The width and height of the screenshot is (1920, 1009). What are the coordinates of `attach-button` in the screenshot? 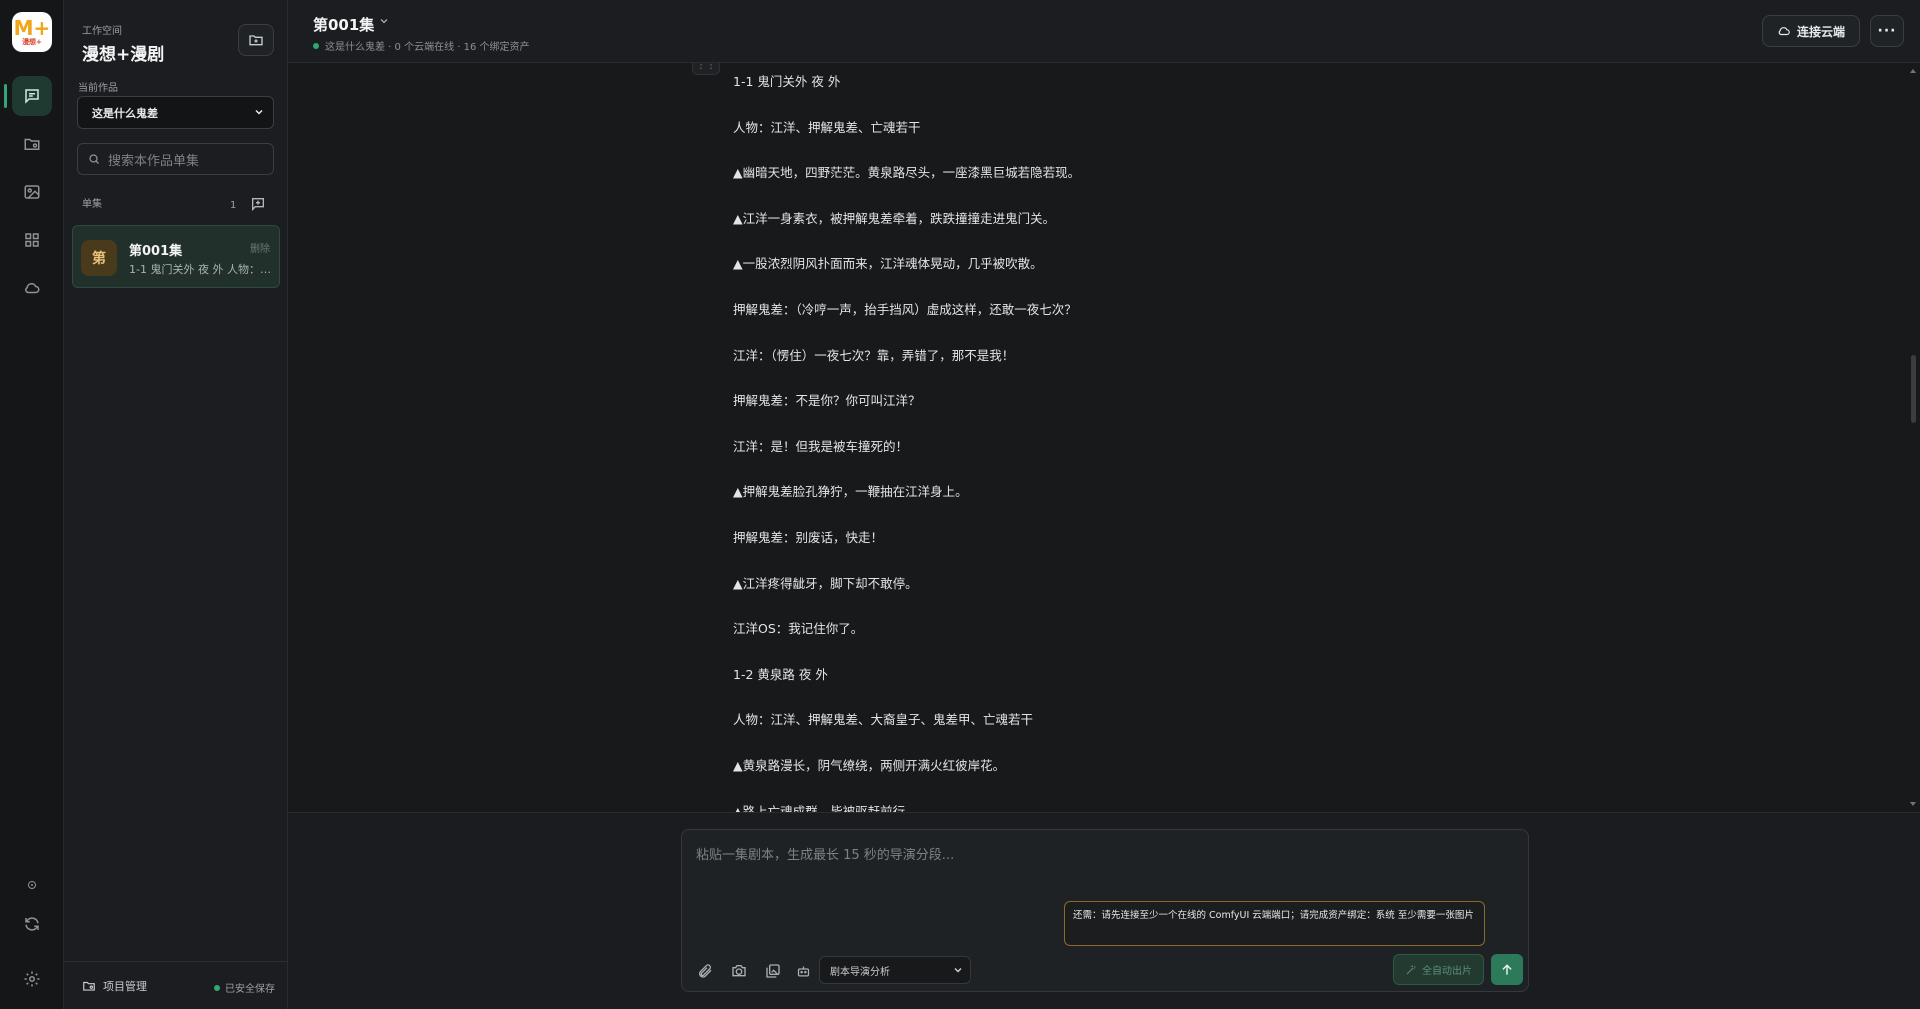 It's located at (705, 971).